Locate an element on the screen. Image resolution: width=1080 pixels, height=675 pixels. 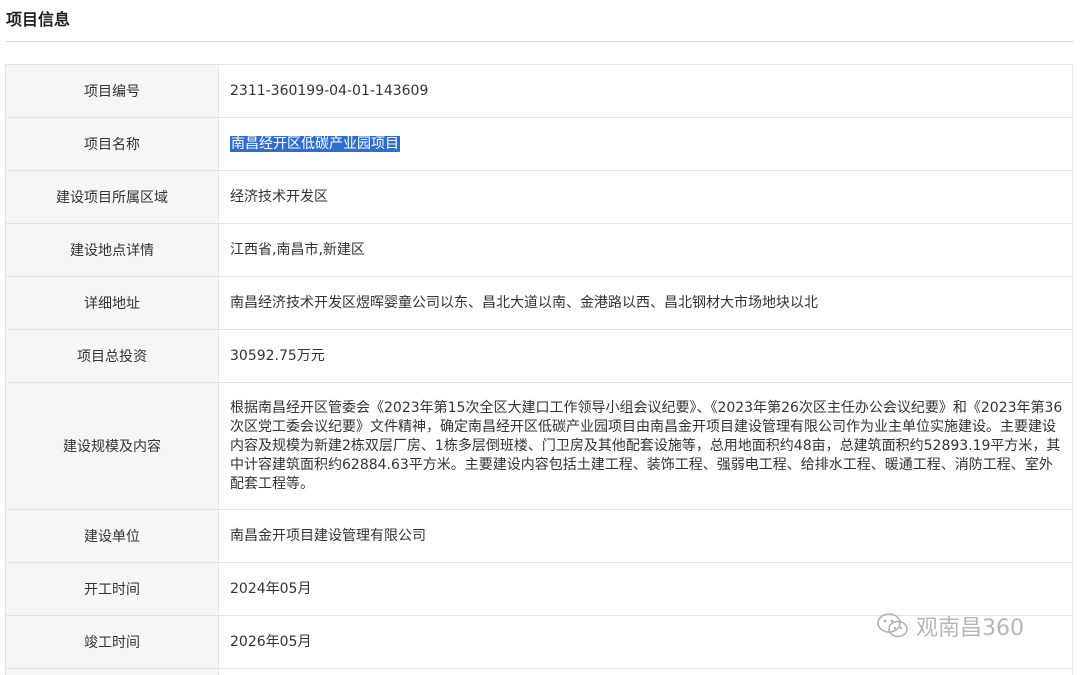
table-row: 建设地点详情 江西省,南昌市,新建区 is located at coordinates (539, 250).